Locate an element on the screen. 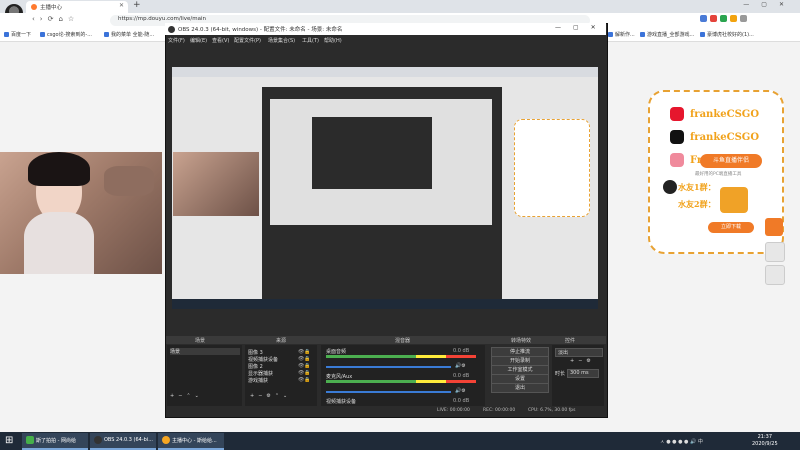 This screenshot has width=800, height=450. webcam-feed is located at coordinates (81, 213).